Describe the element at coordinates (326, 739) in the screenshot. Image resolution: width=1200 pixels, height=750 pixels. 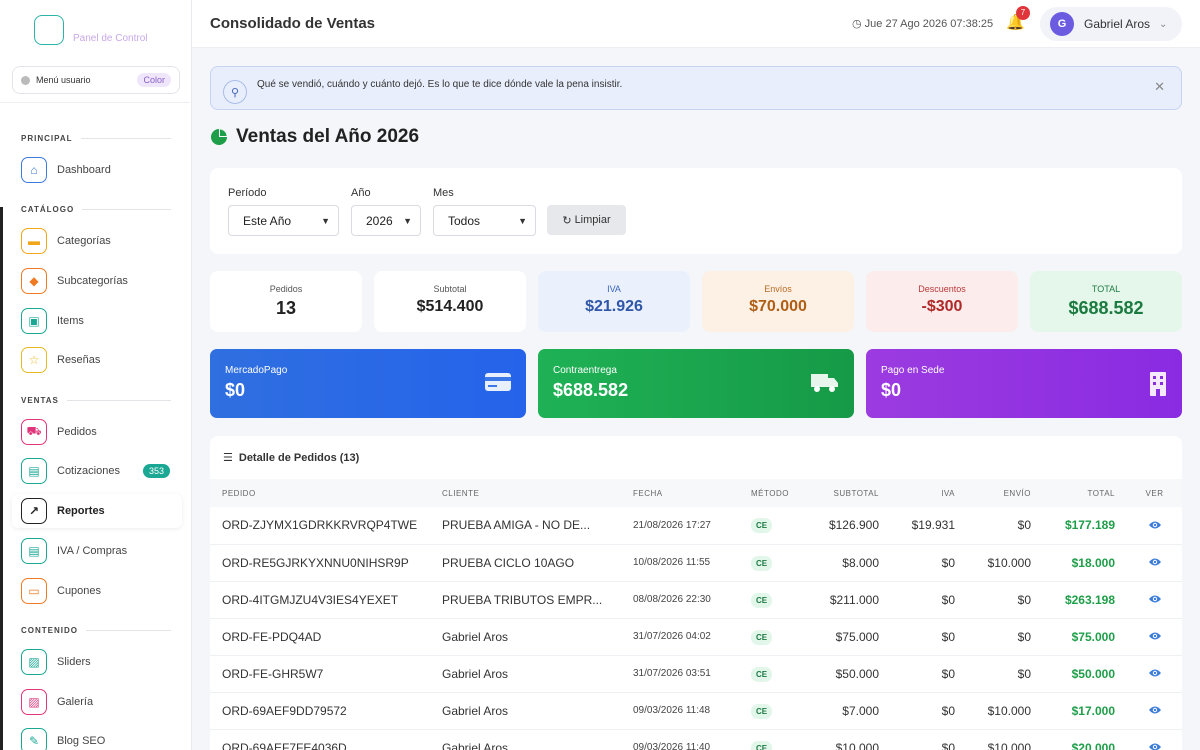
I see `order-id-cell: ORD-69AEF7FE4036D` at that location.